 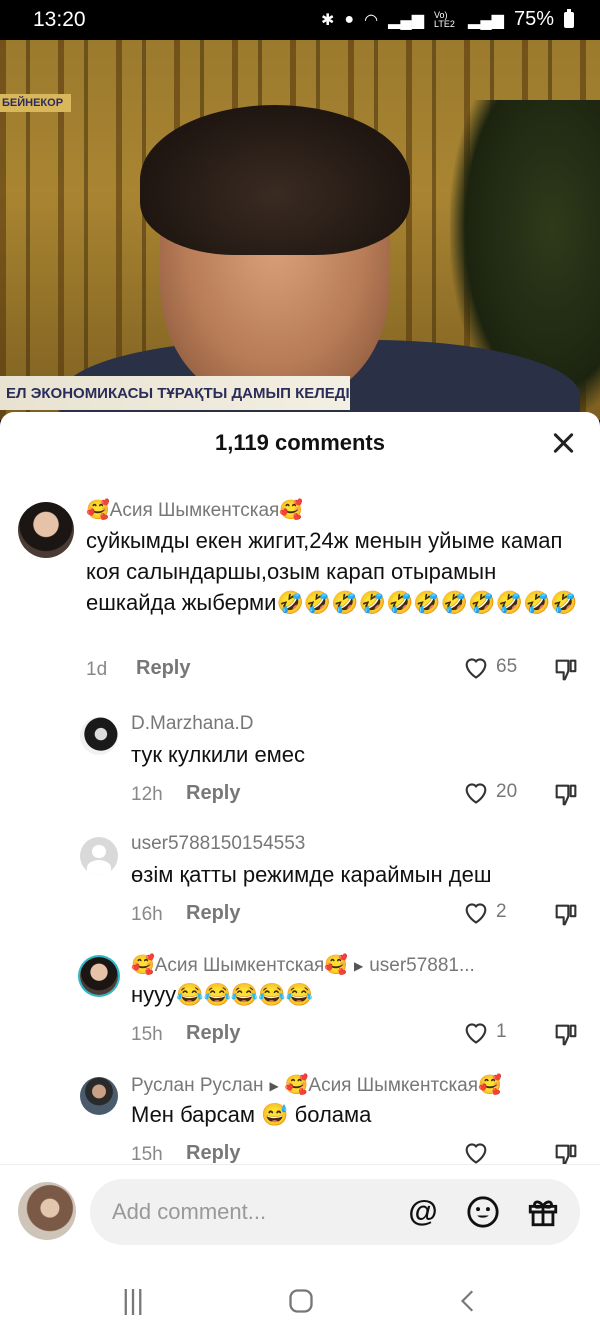 What do you see at coordinates (192, 724) in the screenshot?
I see `comment-author: D.Marzhana.D` at bounding box center [192, 724].